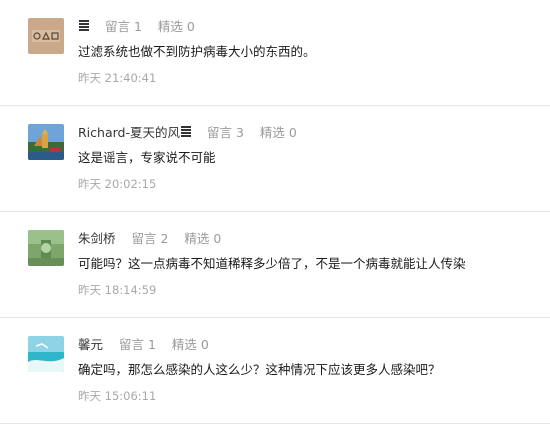  Describe the element at coordinates (129, 132) in the screenshot. I see `nickname: Richard-夏天的风` at that location.